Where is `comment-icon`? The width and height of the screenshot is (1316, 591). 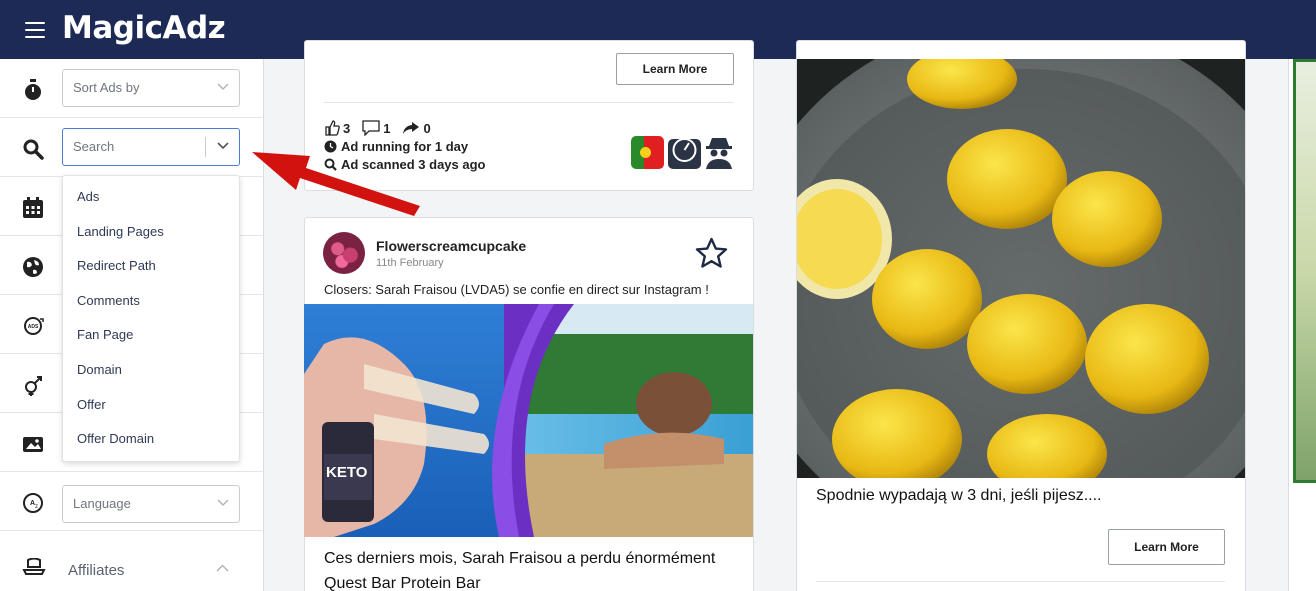 comment-icon is located at coordinates (371, 128).